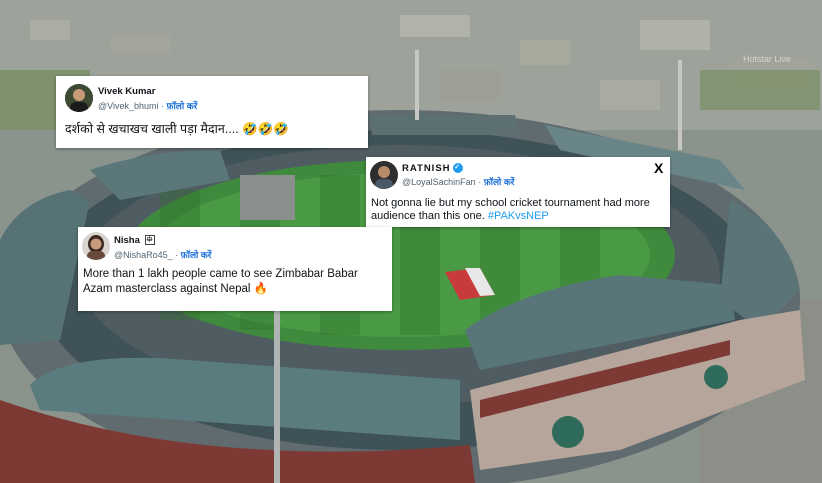  Describe the element at coordinates (432, 168) in the screenshot. I see `display-name: RATNISH ✓` at that location.